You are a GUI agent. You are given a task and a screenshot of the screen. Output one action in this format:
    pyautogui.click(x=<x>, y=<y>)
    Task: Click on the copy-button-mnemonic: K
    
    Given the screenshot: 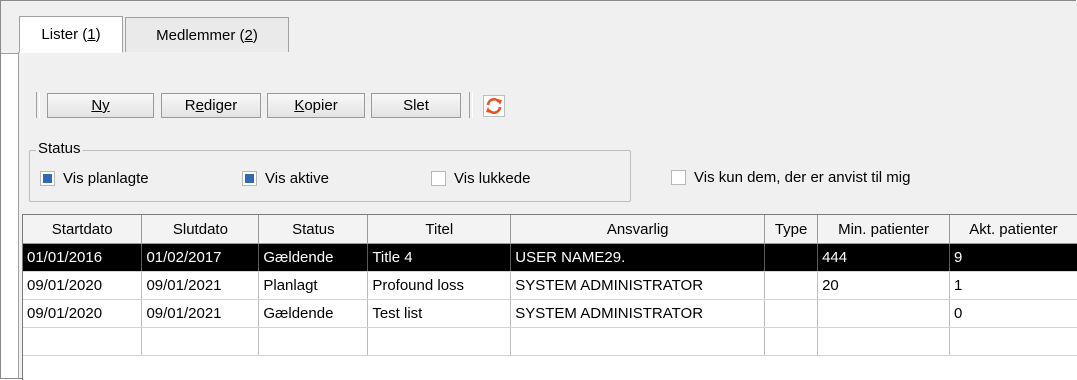 What is the action you would take?
    pyautogui.click(x=299, y=105)
    